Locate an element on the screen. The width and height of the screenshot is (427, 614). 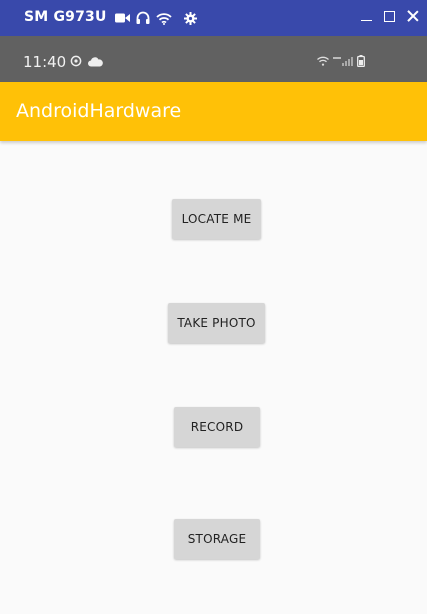
sync-icon is located at coordinates (76, 63).